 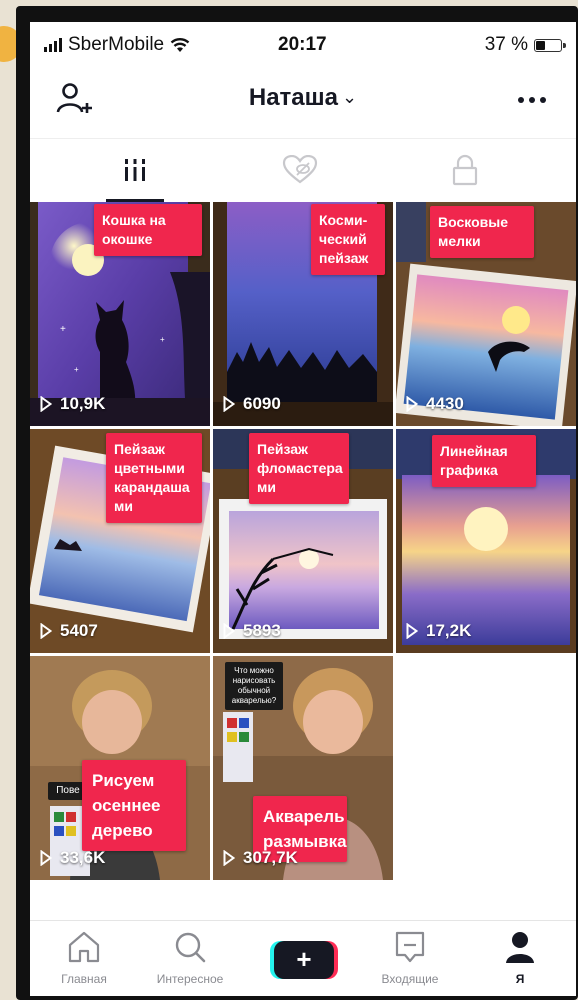 I want to click on view-count: 4430, so click(x=435, y=404).